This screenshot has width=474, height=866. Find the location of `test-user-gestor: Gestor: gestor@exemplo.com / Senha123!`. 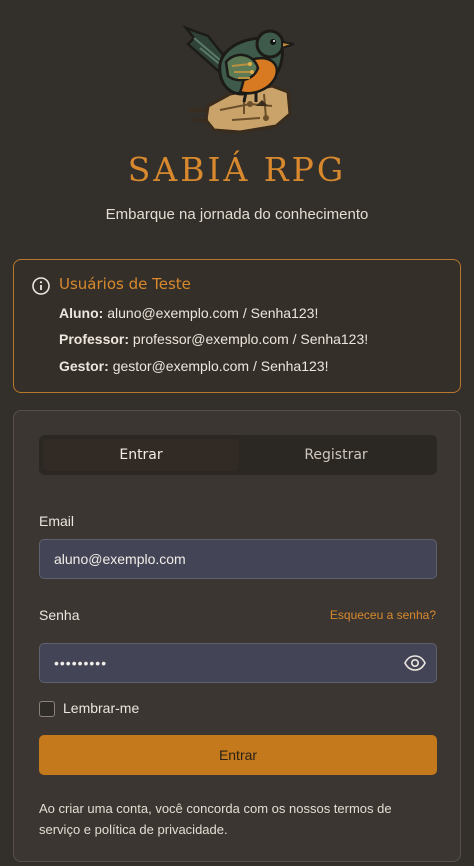

test-user-gestor: Gestor: gestor@exemplo.com / Senha123! is located at coordinates (193, 366).